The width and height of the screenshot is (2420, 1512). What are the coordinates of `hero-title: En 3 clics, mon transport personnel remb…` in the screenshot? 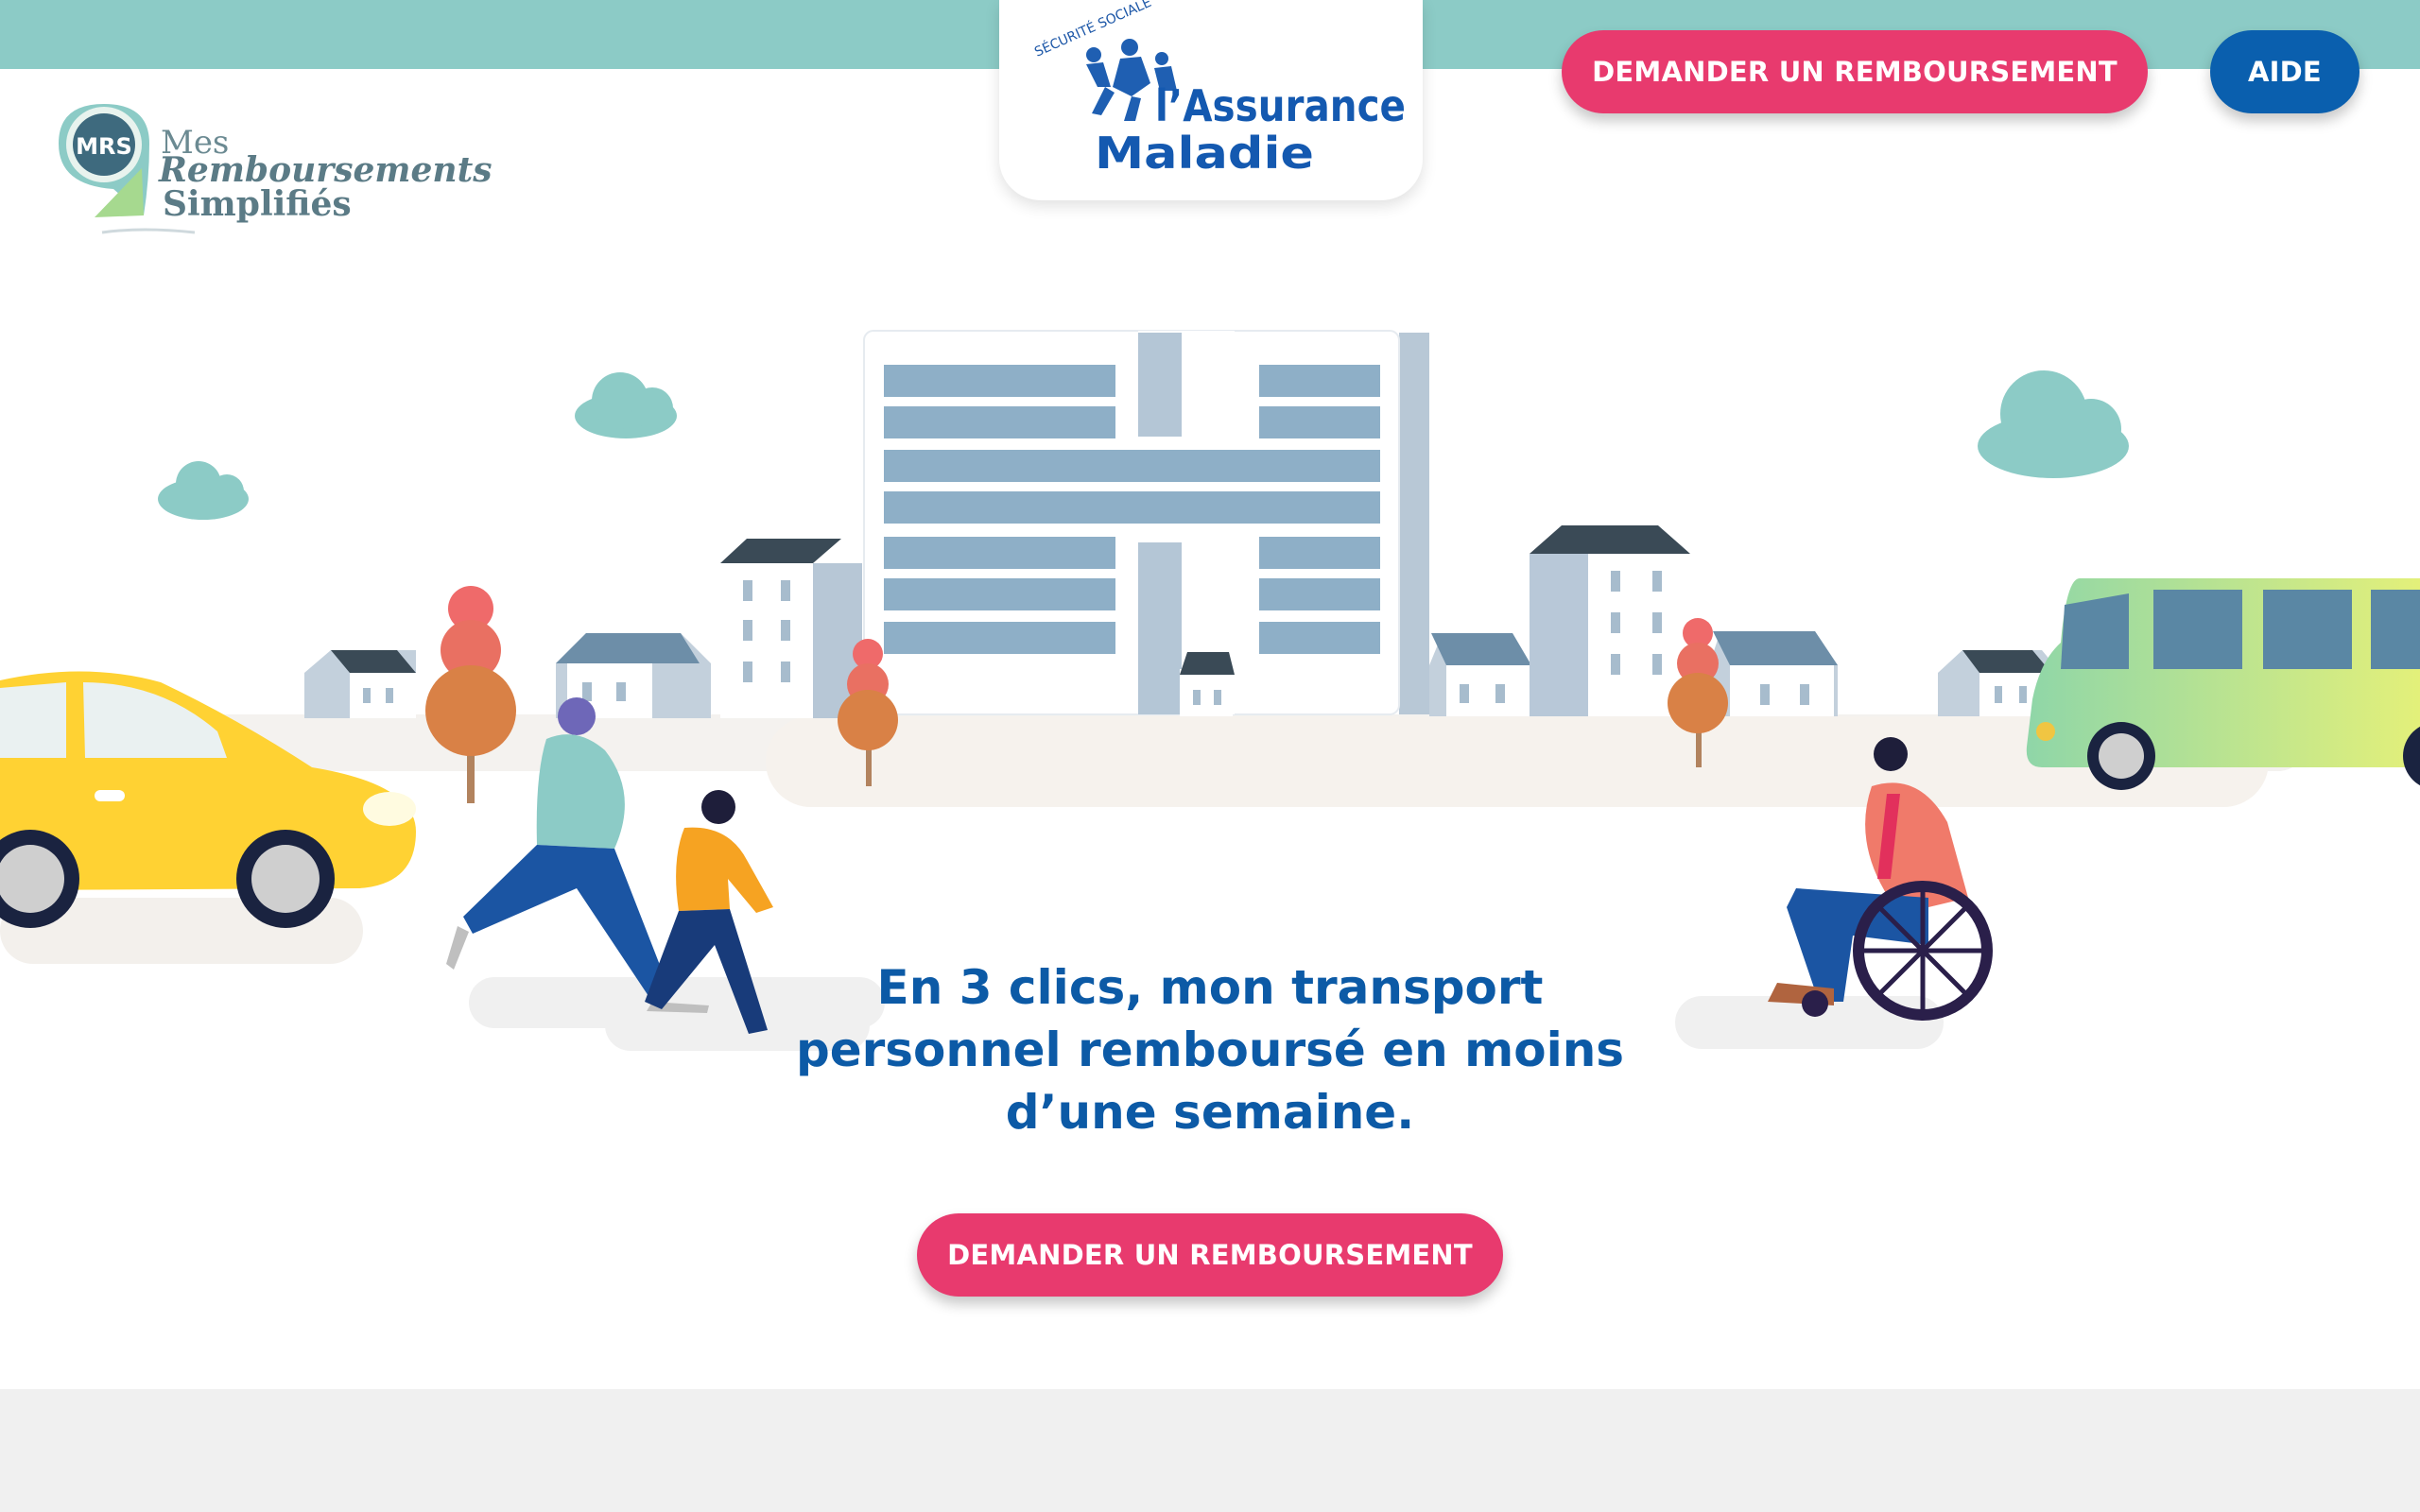 It's located at (1210, 1049).